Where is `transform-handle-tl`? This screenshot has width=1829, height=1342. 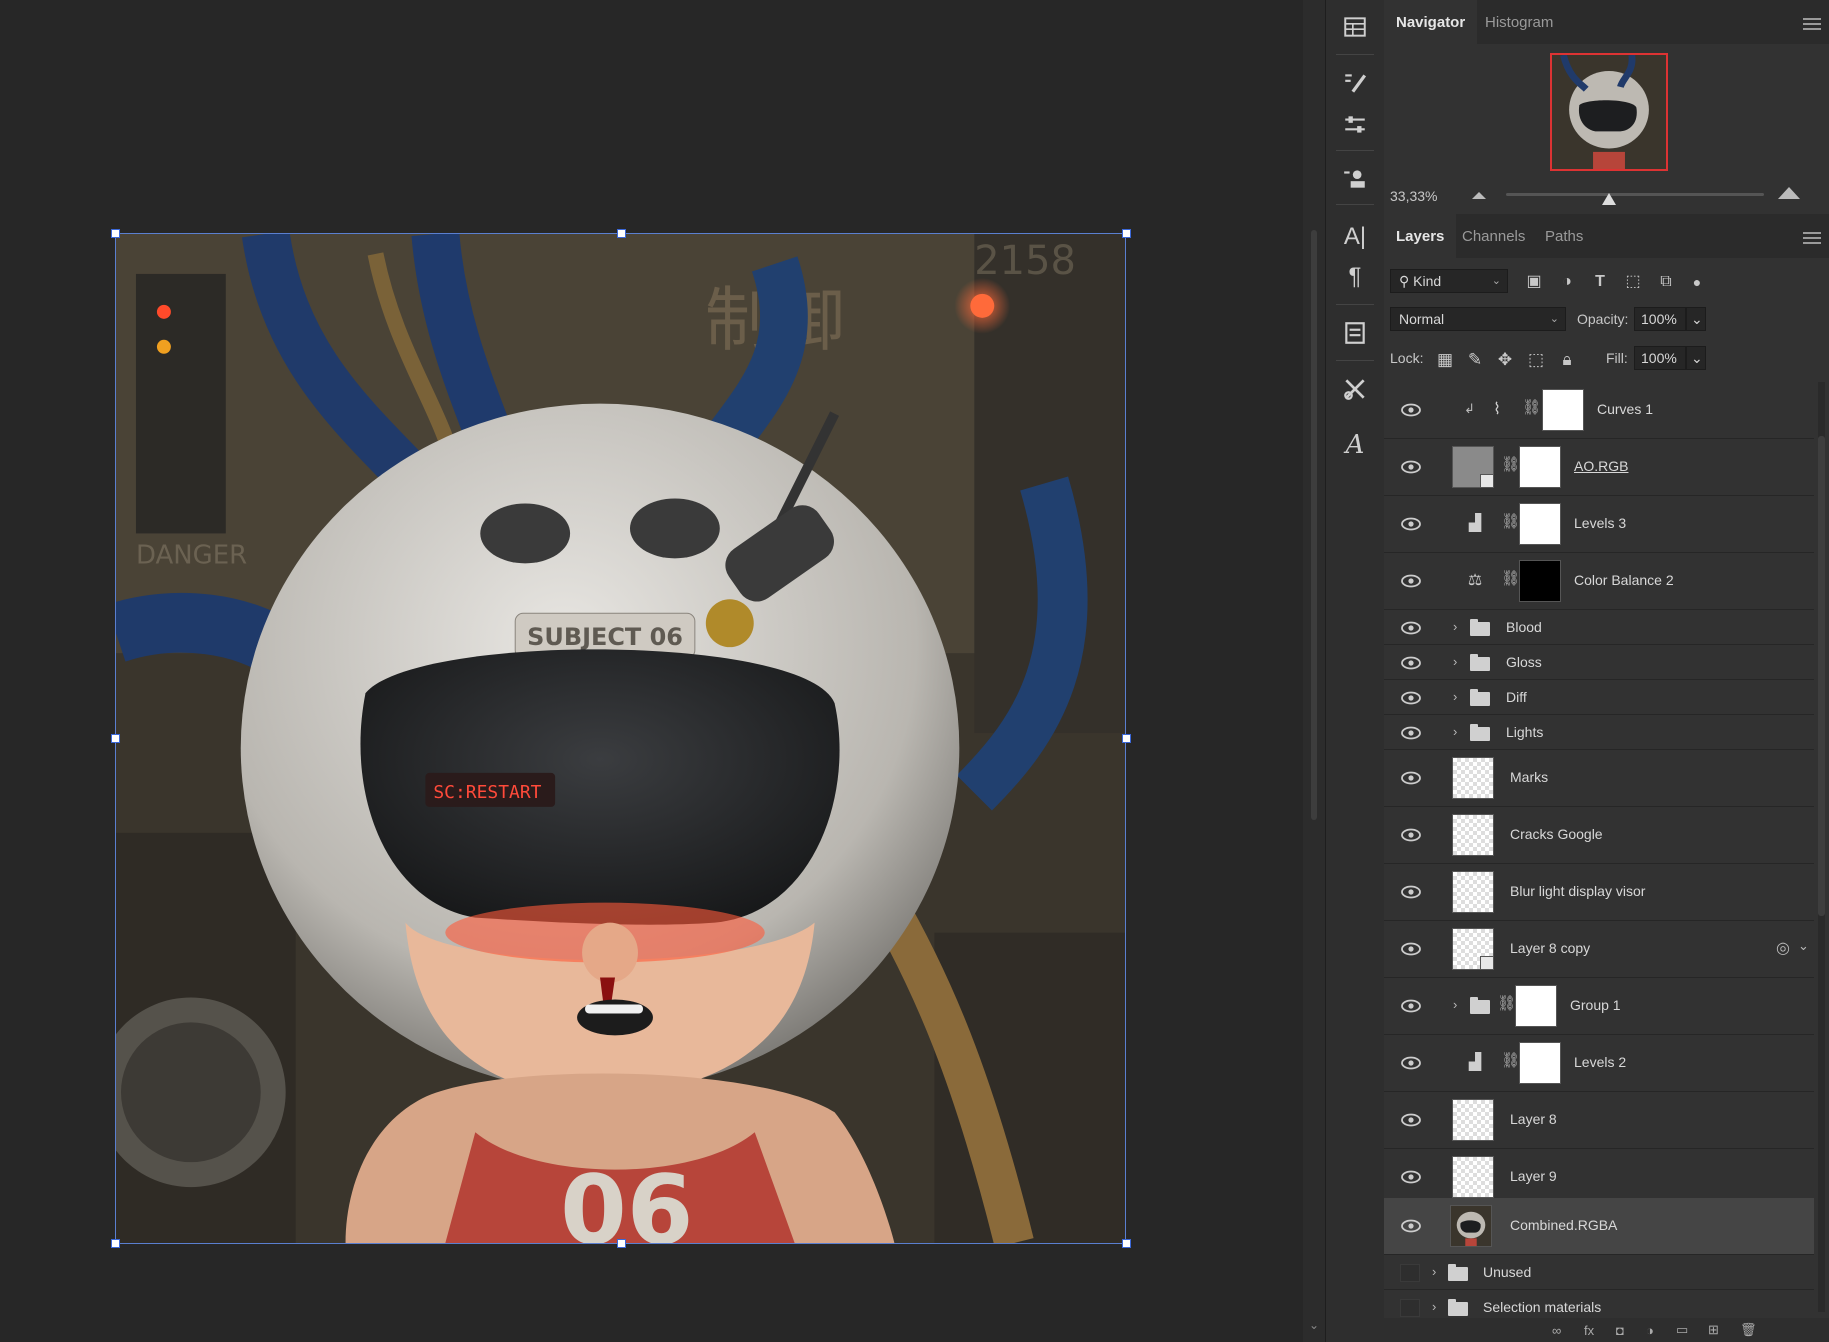 transform-handle-tl is located at coordinates (115, 233).